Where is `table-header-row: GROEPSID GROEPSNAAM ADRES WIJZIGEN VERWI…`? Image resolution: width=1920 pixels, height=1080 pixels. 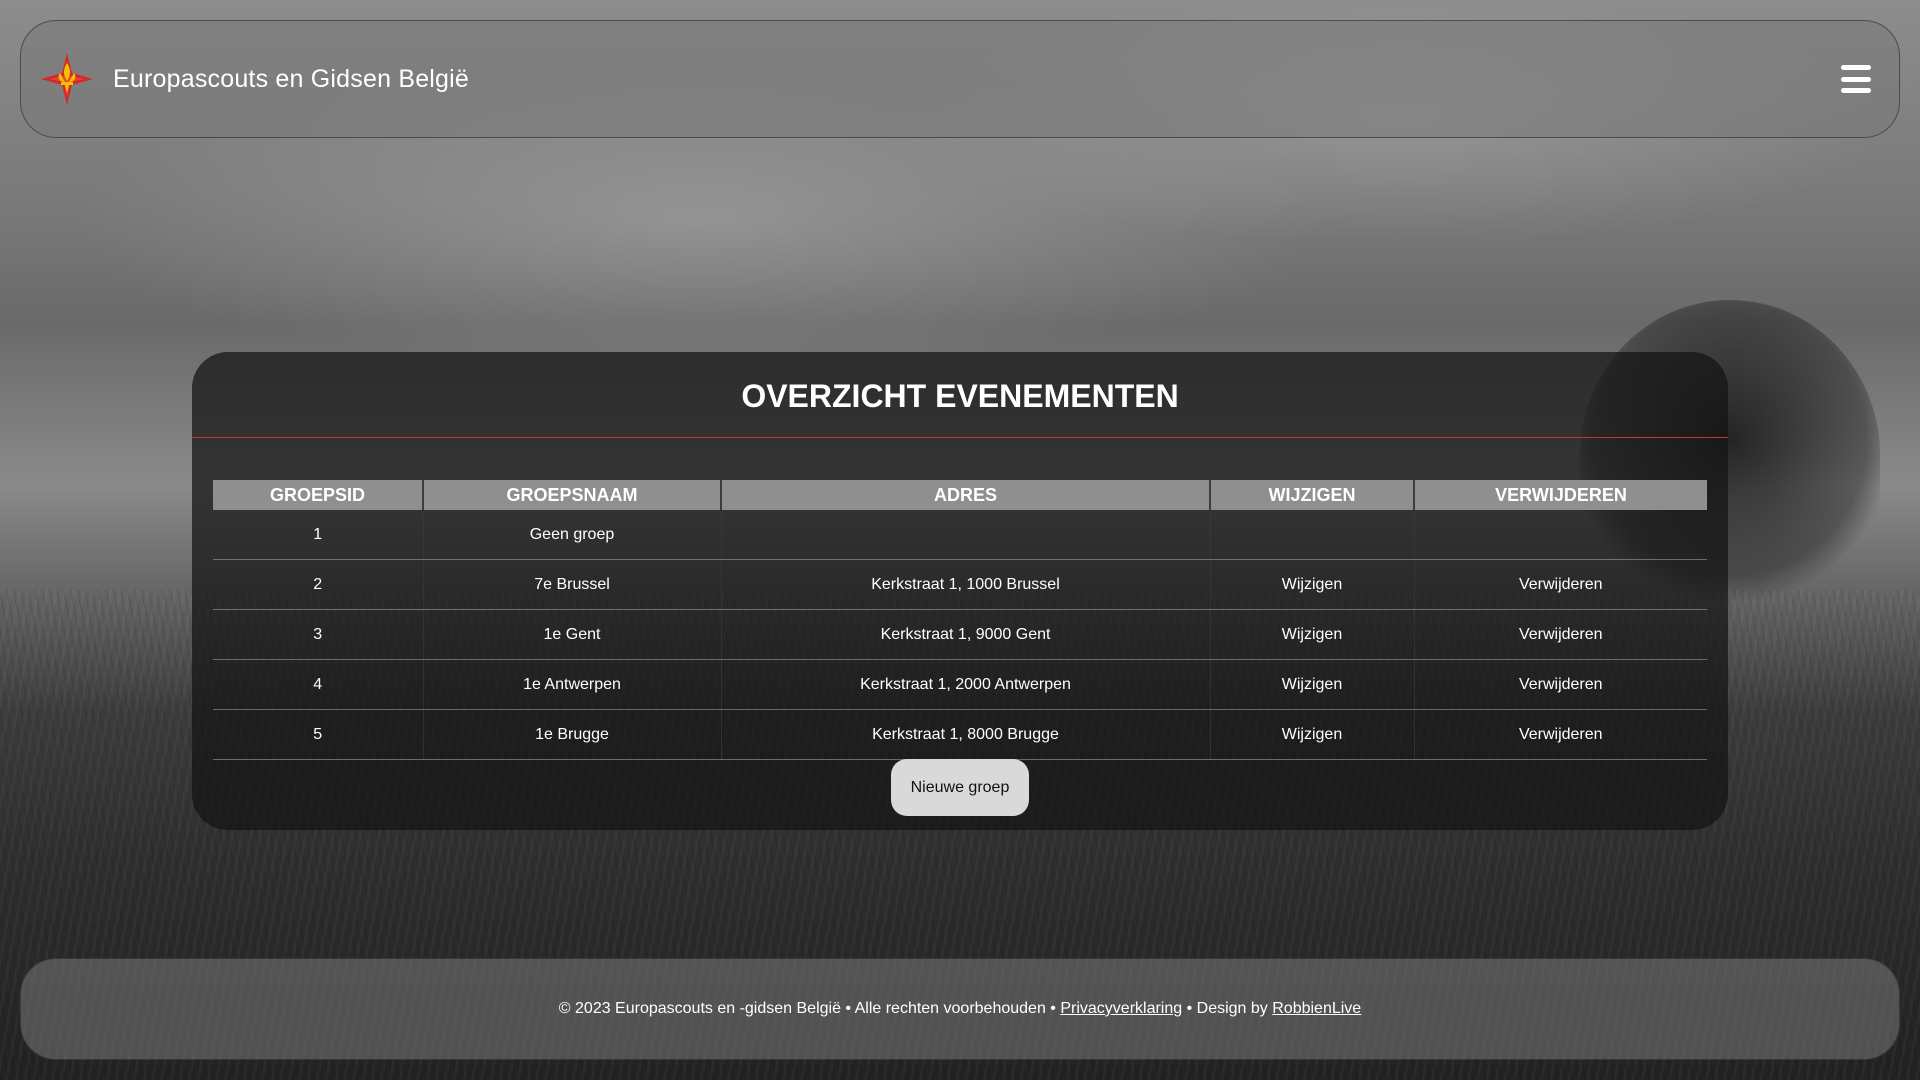
table-header-row: GROEPSID GROEPSNAAM ADRES WIJZIGEN VERWI… is located at coordinates (960, 495).